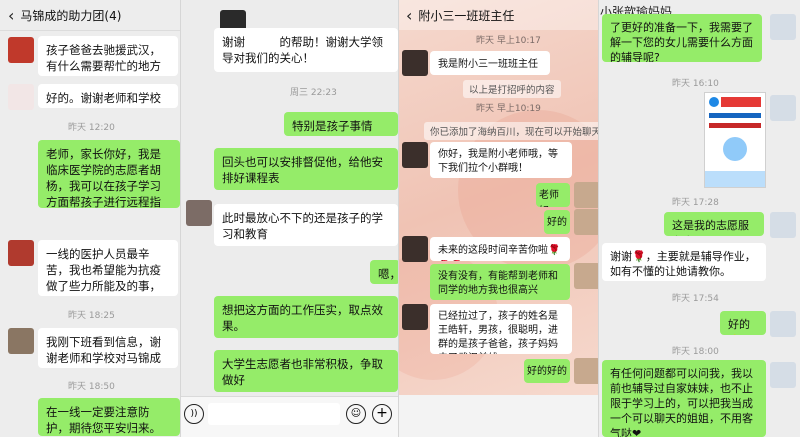  Describe the element at coordinates (108, 348) in the screenshot. I see `message-bubble: 我刚下班看到信息，谢谢老师和学校对马锦成的关心！` at that location.